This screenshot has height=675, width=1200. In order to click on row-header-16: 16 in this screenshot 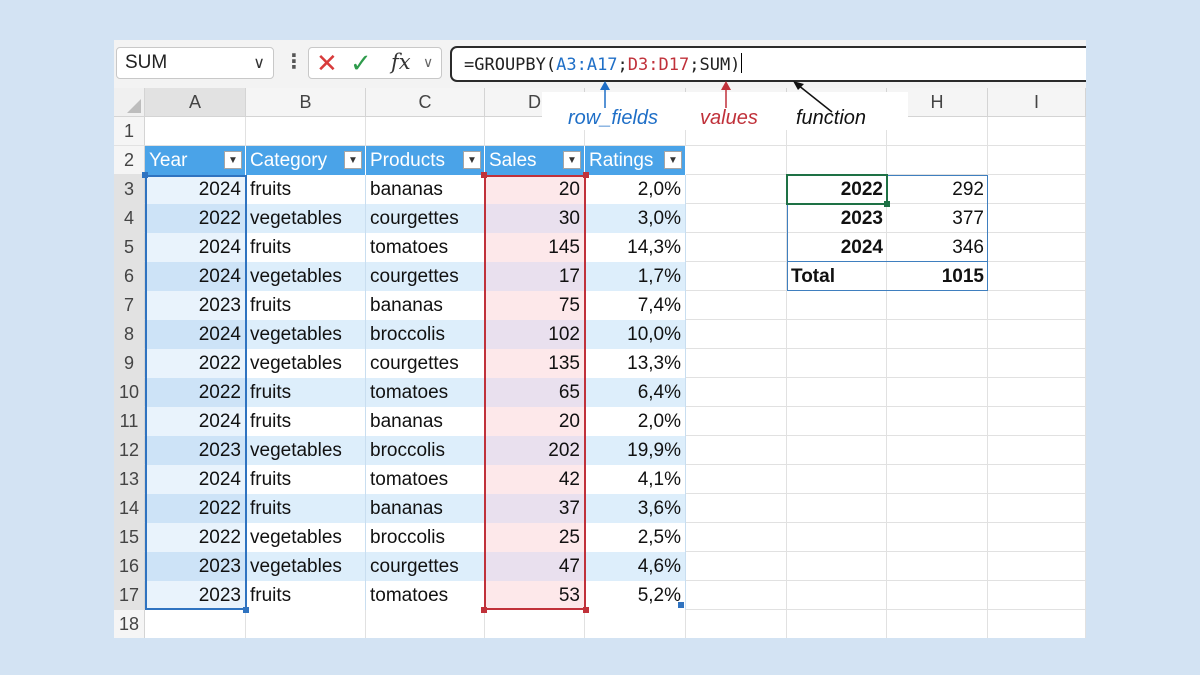, I will do `click(129, 566)`.